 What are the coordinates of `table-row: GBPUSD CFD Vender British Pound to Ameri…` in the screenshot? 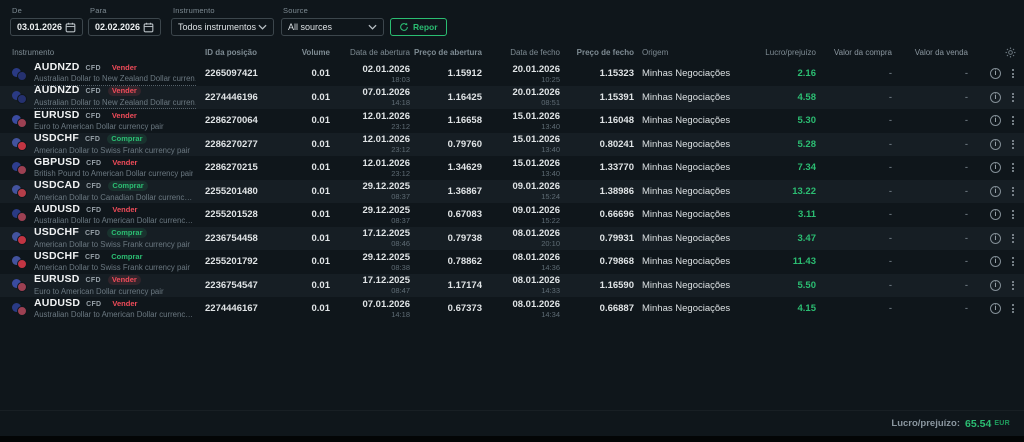 It's located at (512, 168).